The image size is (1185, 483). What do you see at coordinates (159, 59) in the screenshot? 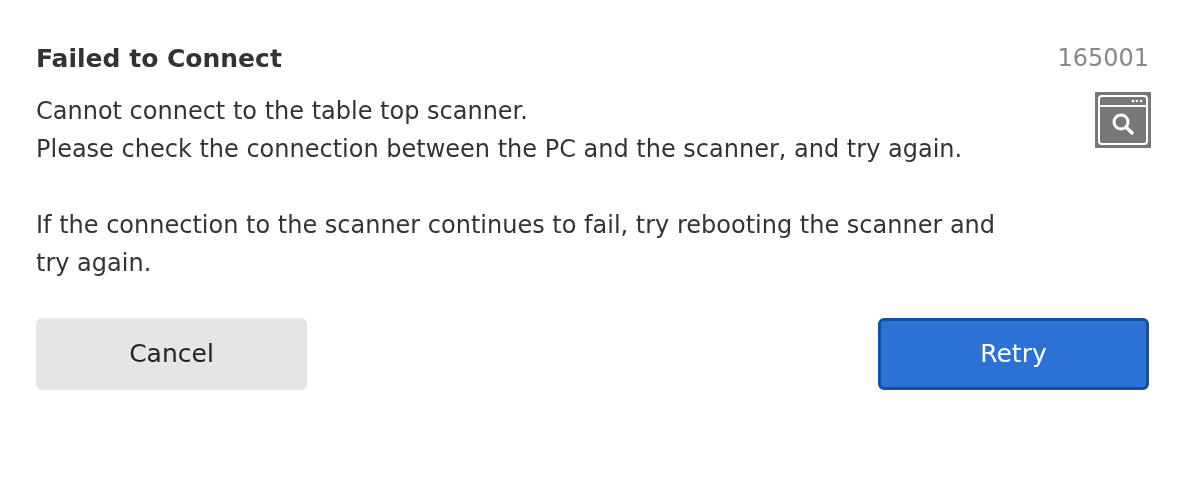
I see `dialog-title: Failed to Connect` at bounding box center [159, 59].